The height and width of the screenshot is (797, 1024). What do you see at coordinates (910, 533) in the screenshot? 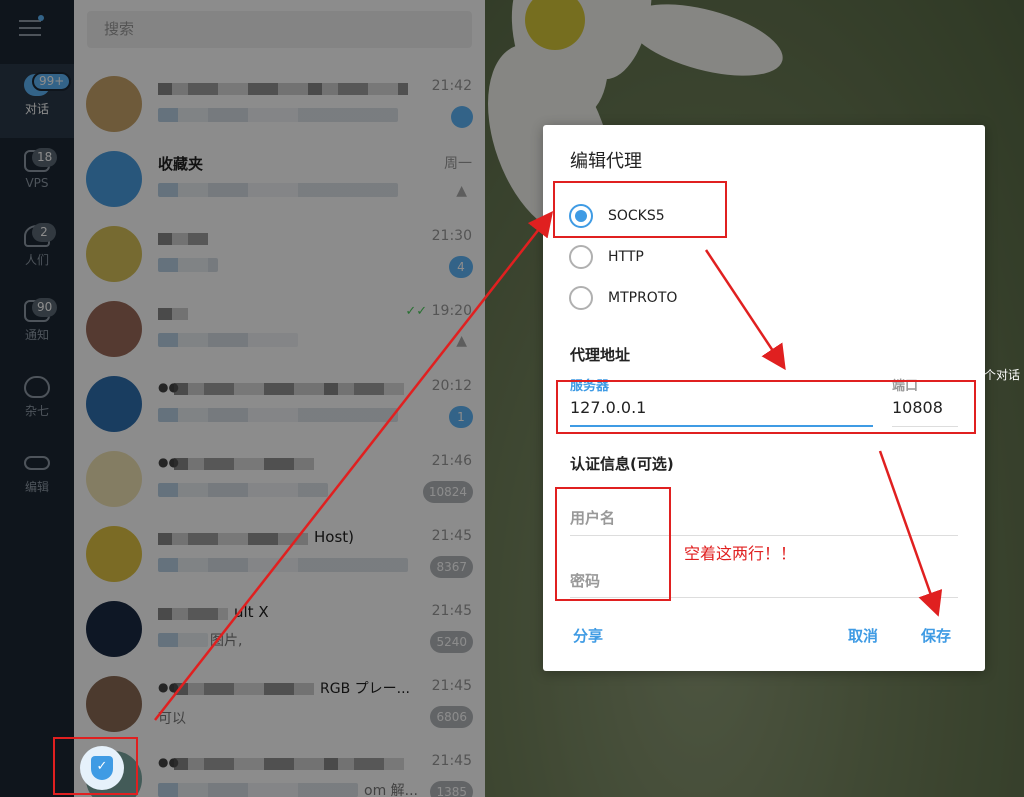
I see `arrow-address-to-save` at bounding box center [910, 533].